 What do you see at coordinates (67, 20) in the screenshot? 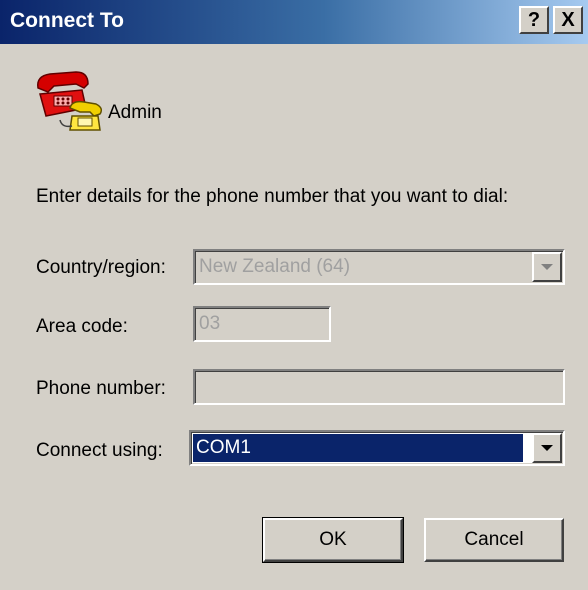
I see `window-title: Connect To` at bounding box center [67, 20].